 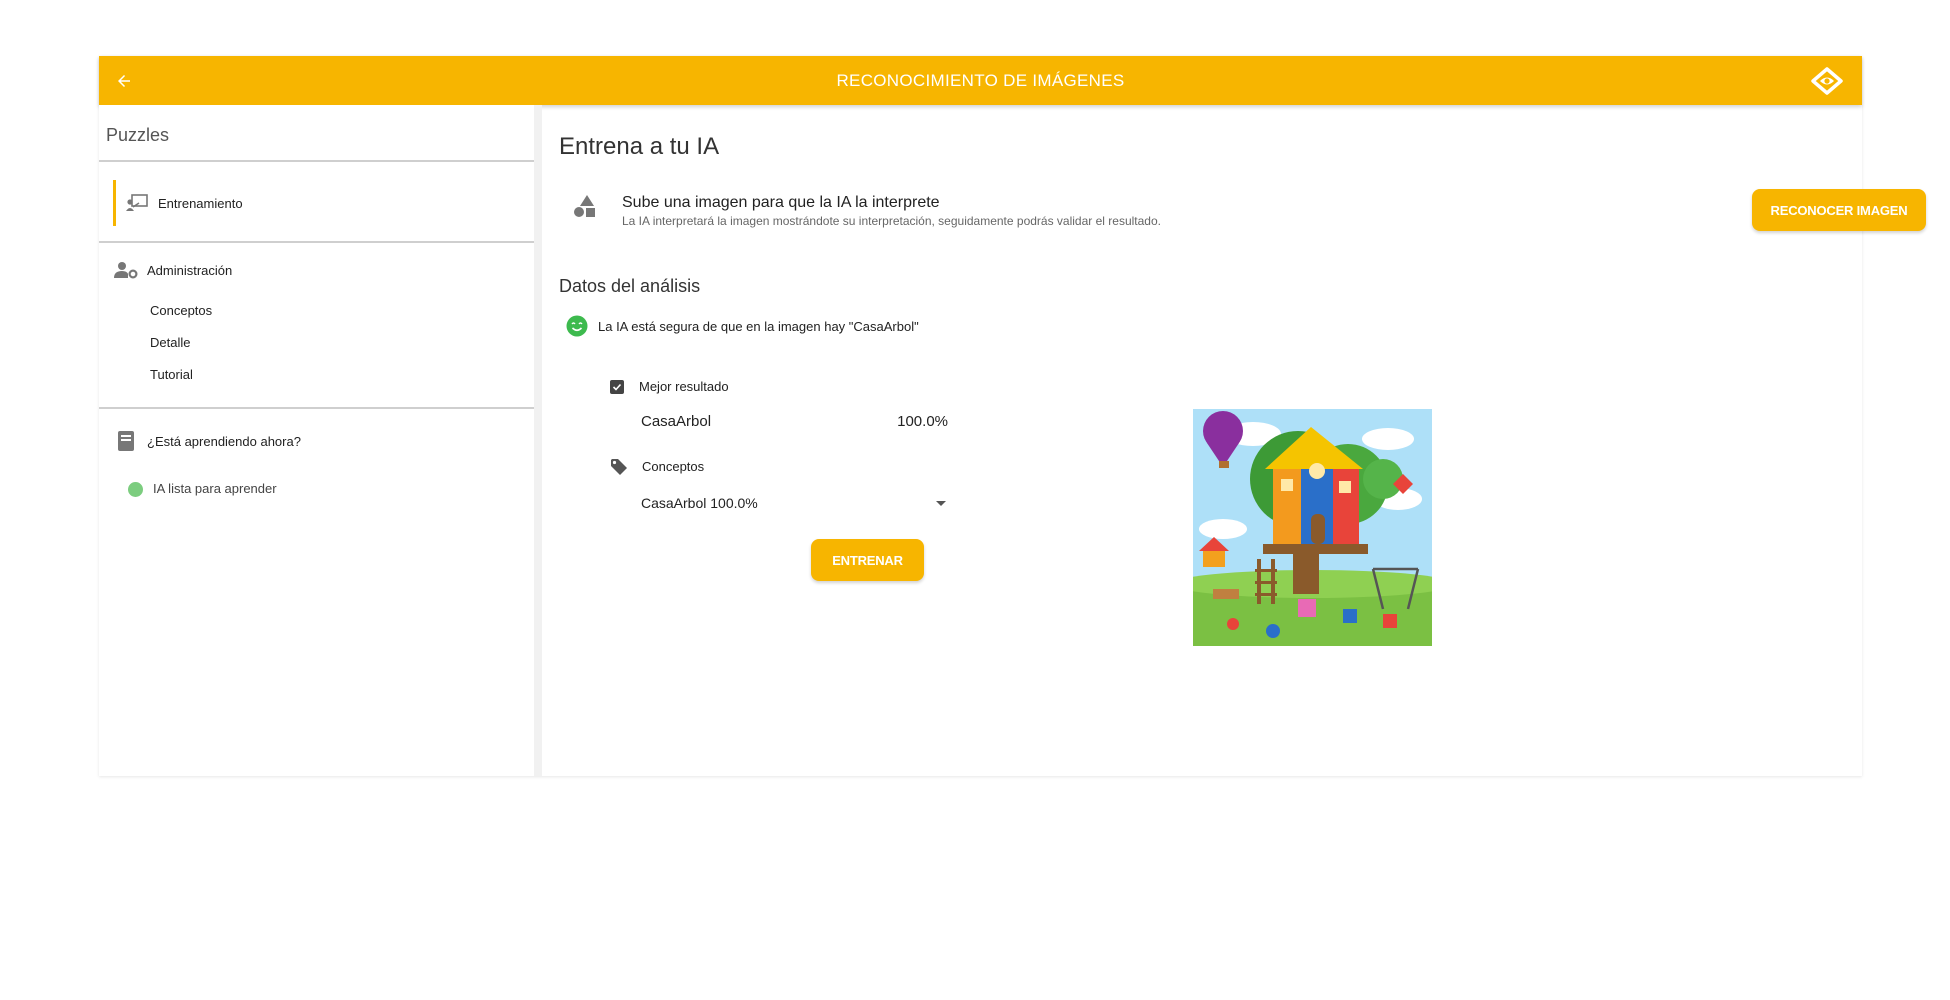 I want to click on top-bar: RECONOCIMIENTO DE IMÁGENES, so click(x=980, y=80).